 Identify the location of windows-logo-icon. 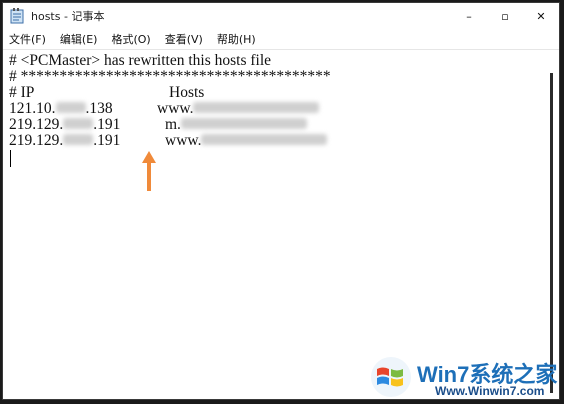
(391, 377).